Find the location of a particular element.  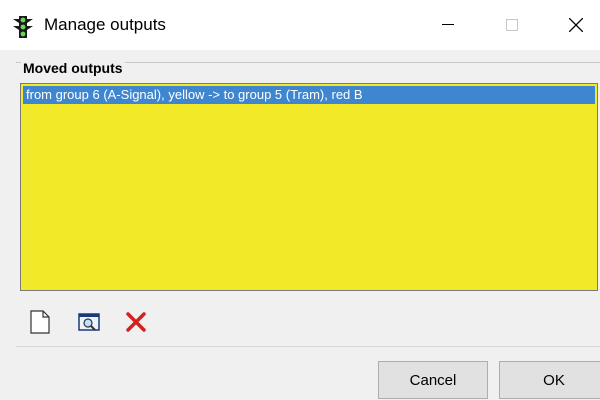

cancel-button: Cancel is located at coordinates (433, 380).